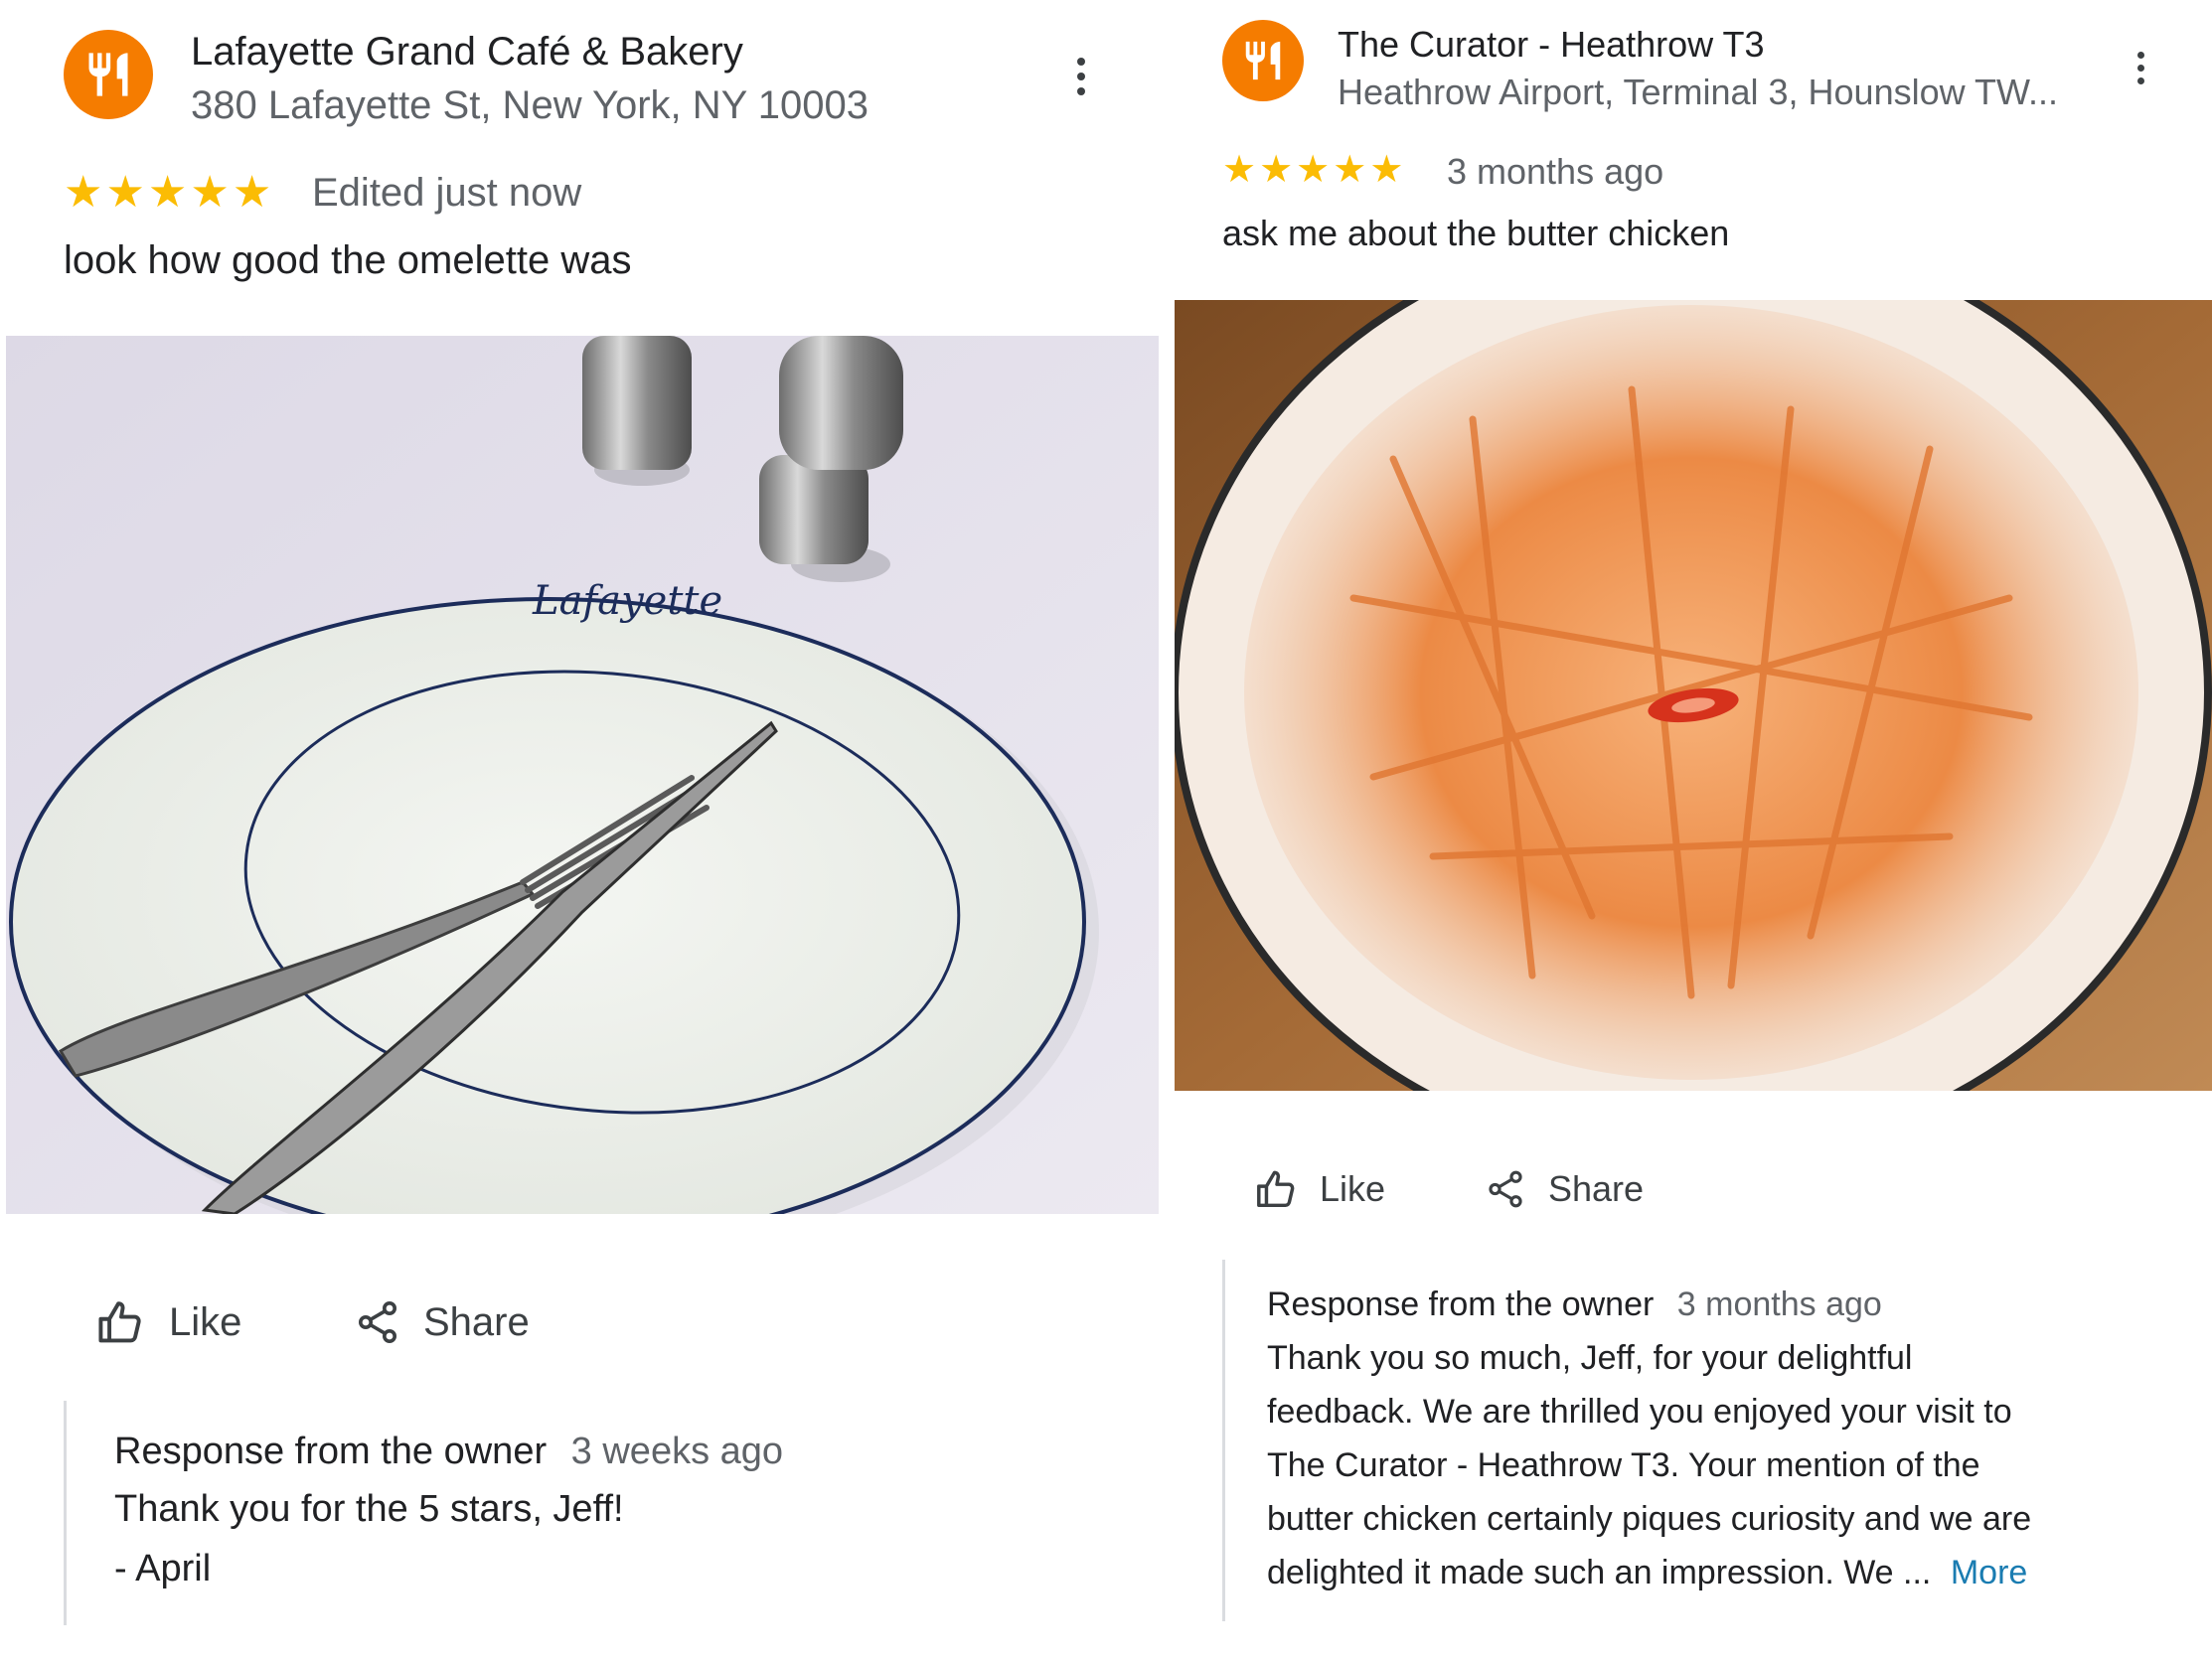 The image size is (2212, 1663). Describe the element at coordinates (163, 1569) in the screenshot. I see `owner-response-line: - April` at that location.